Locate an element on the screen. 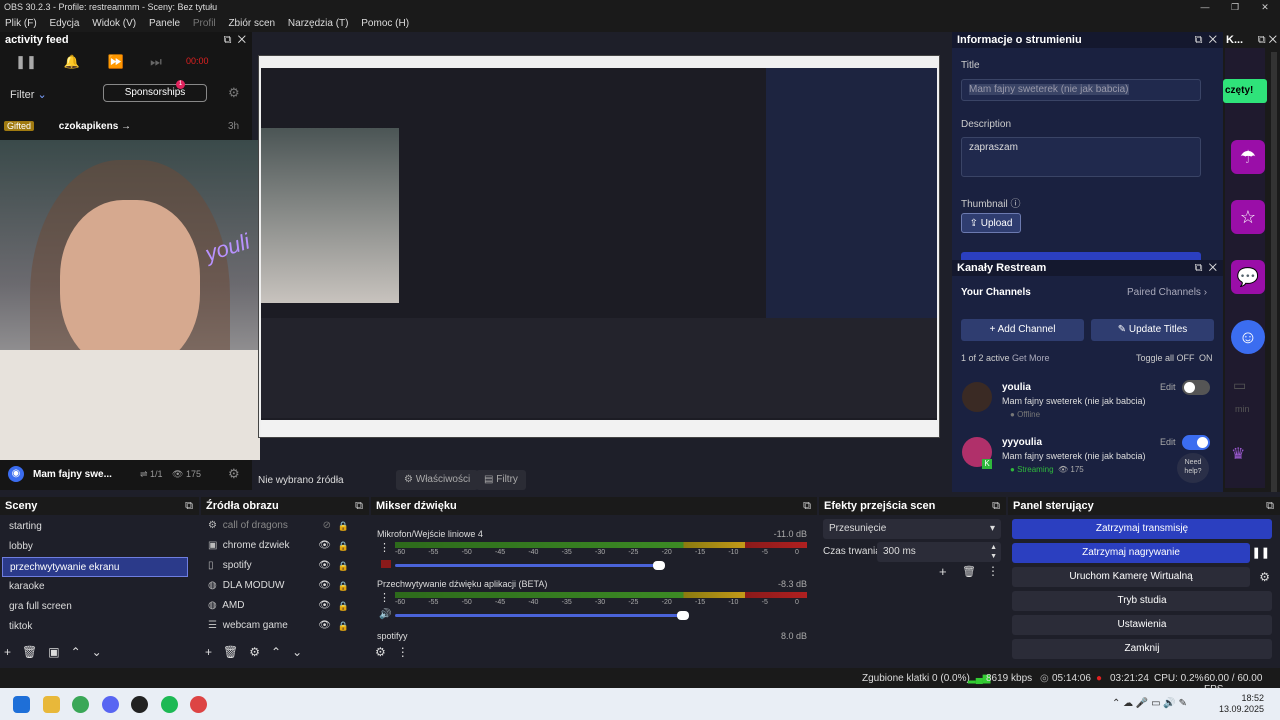 The width and height of the screenshot is (1280, 720). transition-select: Przesunięcie ▾ is located at coordinates (912, 529).